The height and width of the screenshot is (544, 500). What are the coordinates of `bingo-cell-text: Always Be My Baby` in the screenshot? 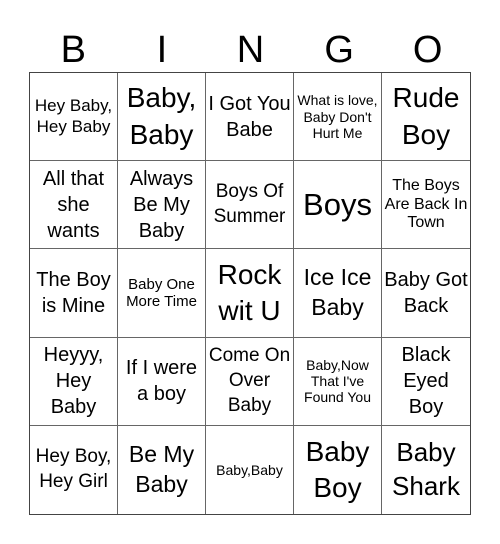 It's located at (161, 204).